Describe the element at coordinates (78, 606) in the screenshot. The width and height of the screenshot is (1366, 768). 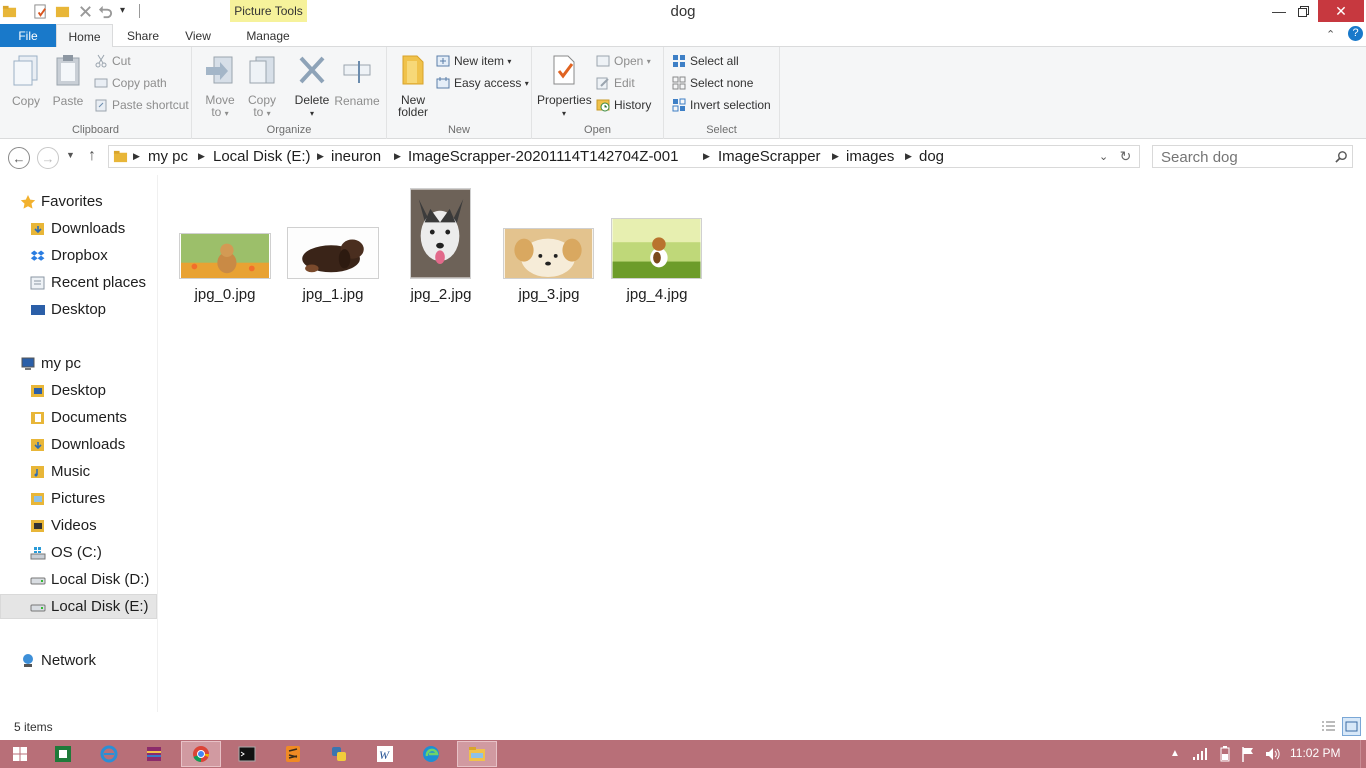
I see `nav-pc-local-disk-e: Local Disk (E:)` at that location.